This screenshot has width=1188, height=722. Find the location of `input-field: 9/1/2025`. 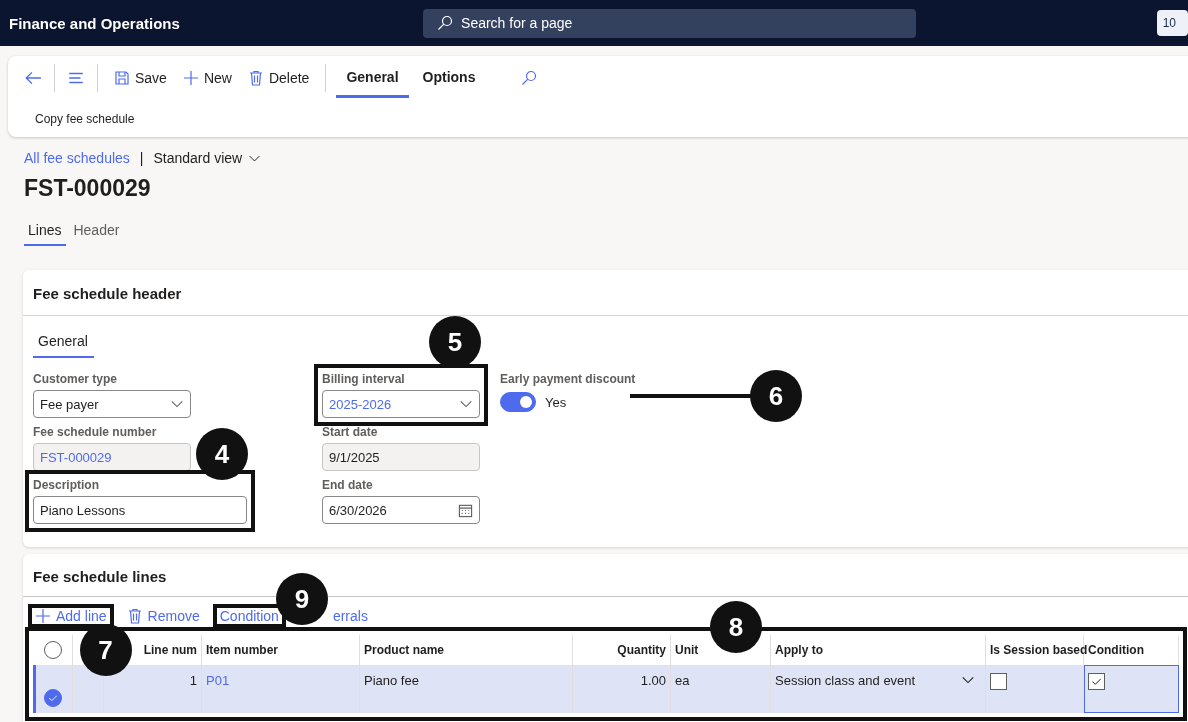

input-field: 9/1/2025 is located at coordinates (401, 457).